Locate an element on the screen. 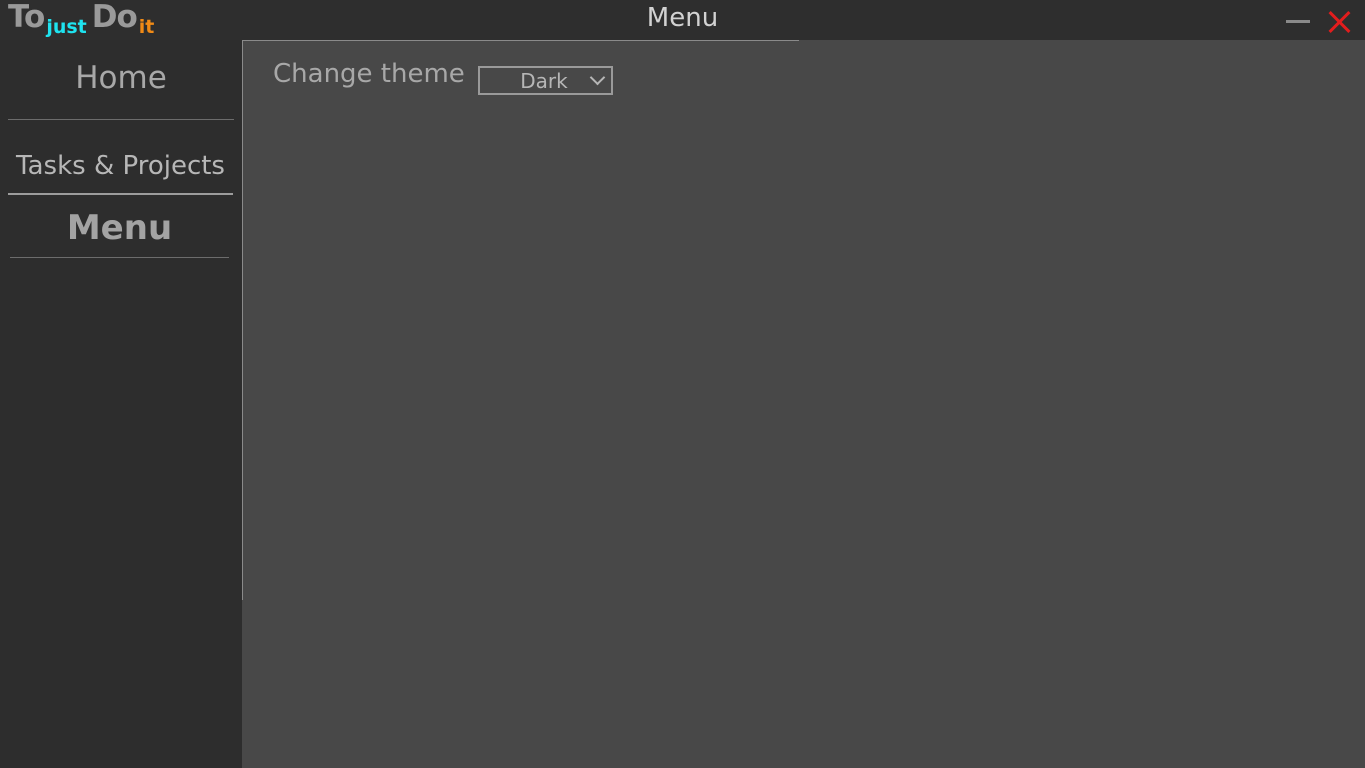 This screenshot has height=768, width=1365. logo-word-do: Do is located at coordinates (114, 17).